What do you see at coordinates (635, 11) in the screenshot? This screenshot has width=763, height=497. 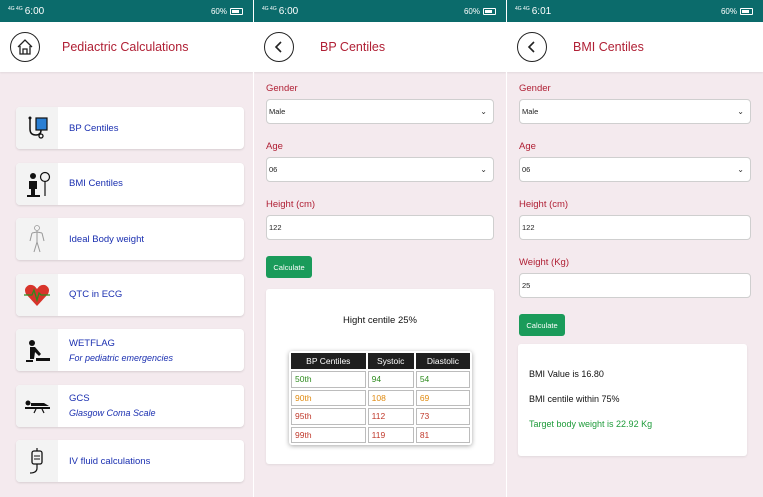 I see `status-bar: 4G 4G 6:01 60%` at bounding box center [635, 11].